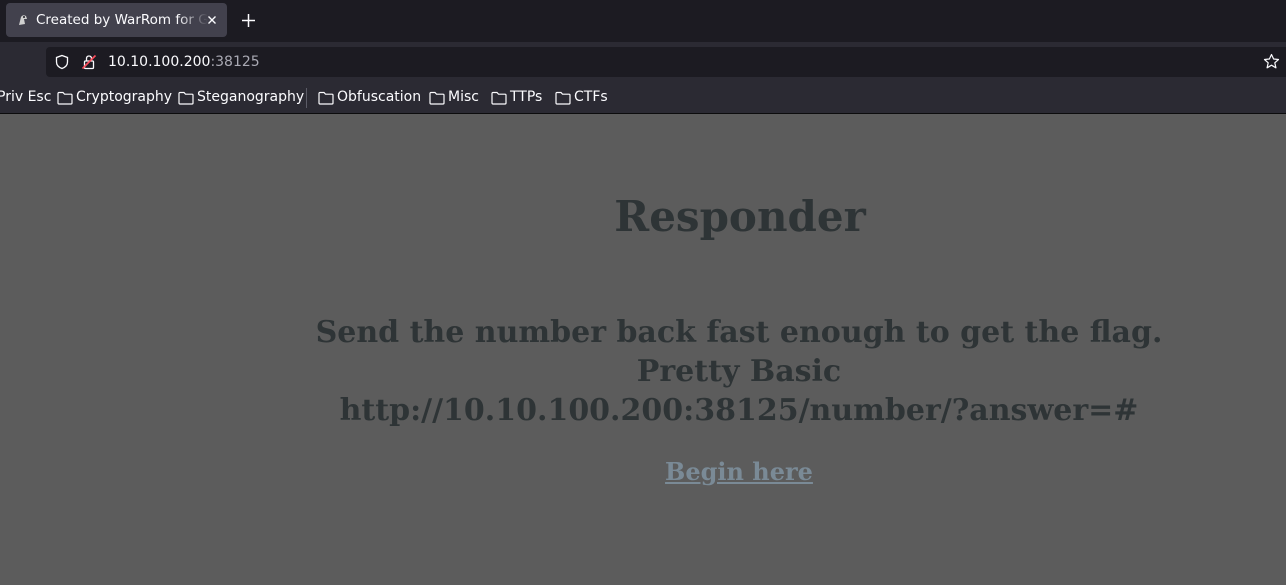 The height and width of the screenshot is (585, 1286). What do you see at coordinates (526, 97) in the screenshot?
I see `bookmark-label: TTPs` at bounding box center [526, 97].